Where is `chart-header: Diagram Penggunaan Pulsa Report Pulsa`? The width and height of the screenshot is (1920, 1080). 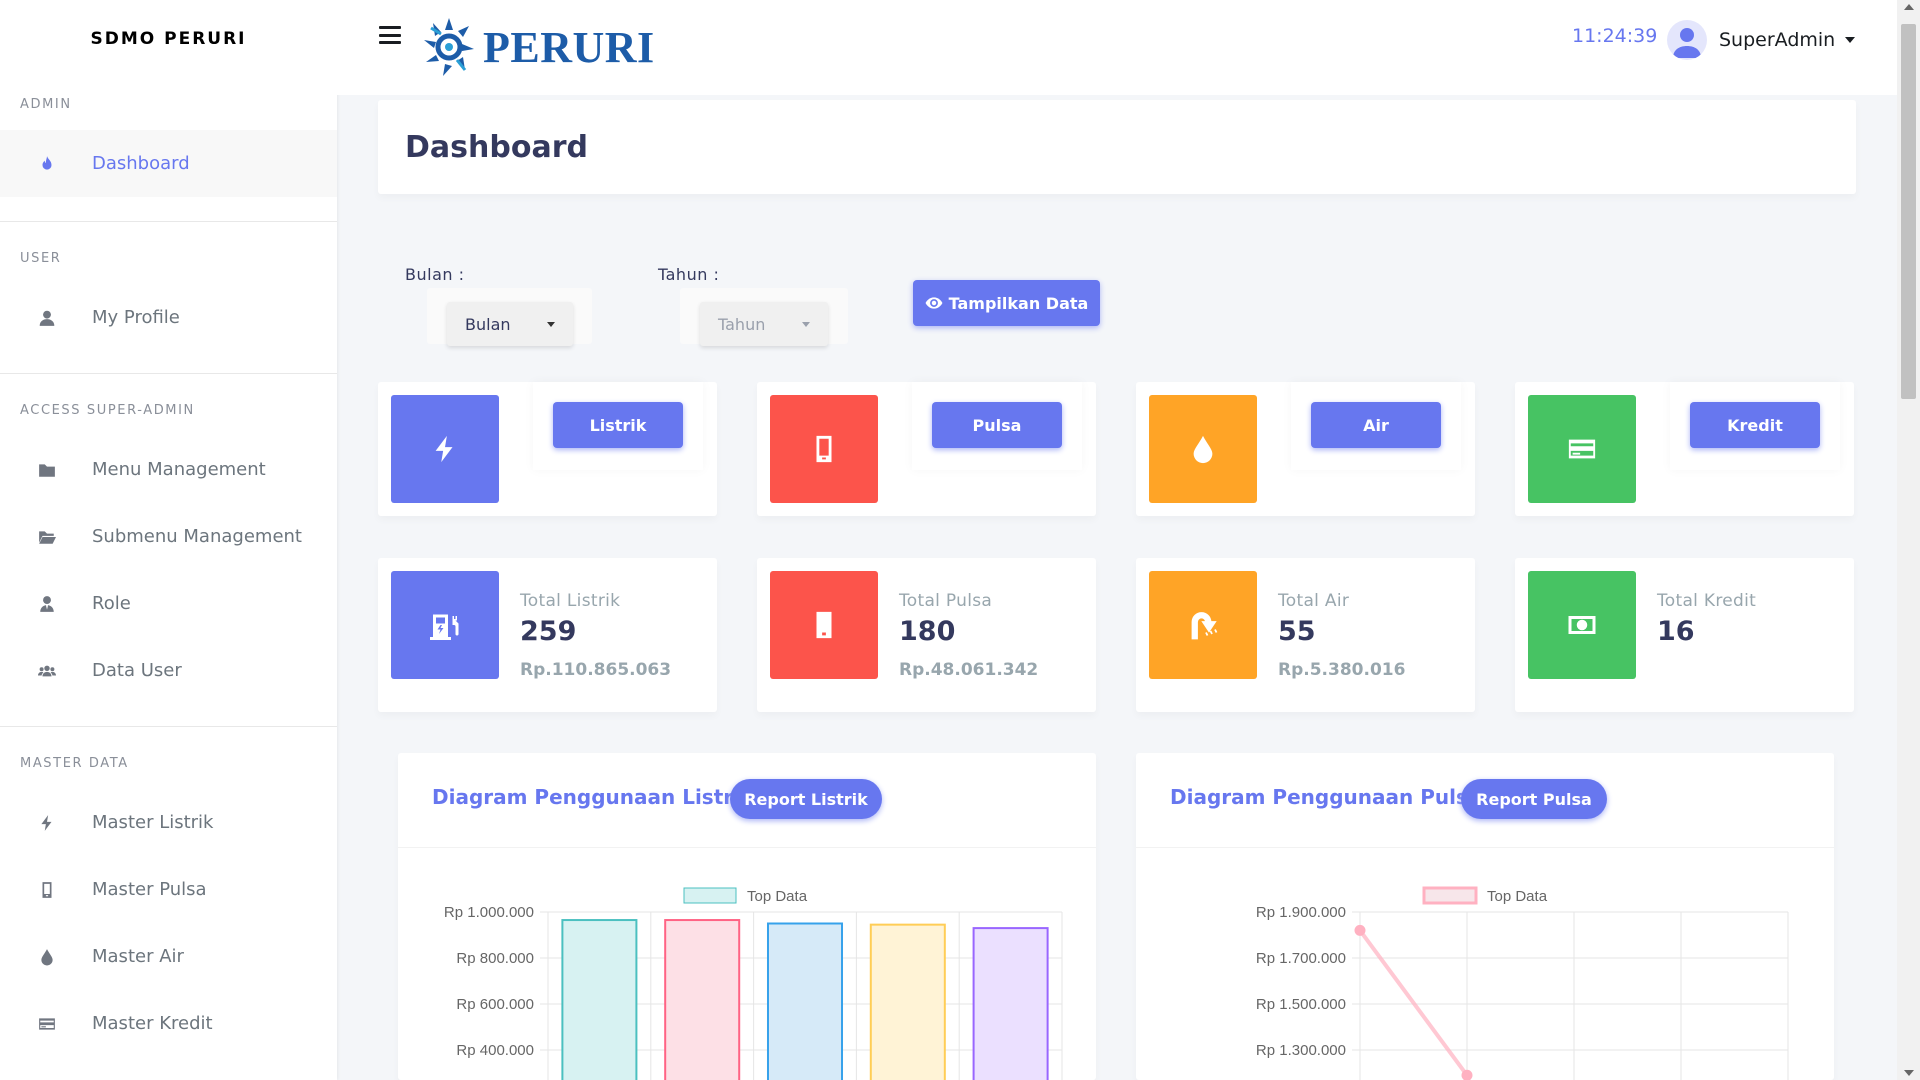
chart-header: Diagram Penggunaan Pulsa Report Pulsa is located at coordinates (1485, 800).